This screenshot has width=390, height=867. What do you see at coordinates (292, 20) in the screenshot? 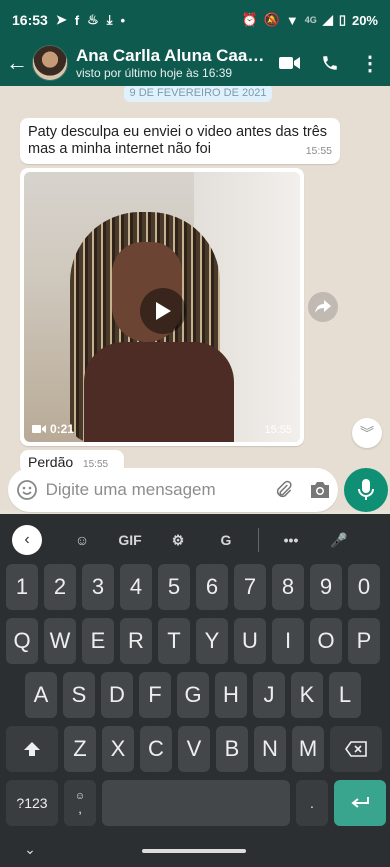
I see `wifi-icon: ▼` at bounding box center [292, 20].